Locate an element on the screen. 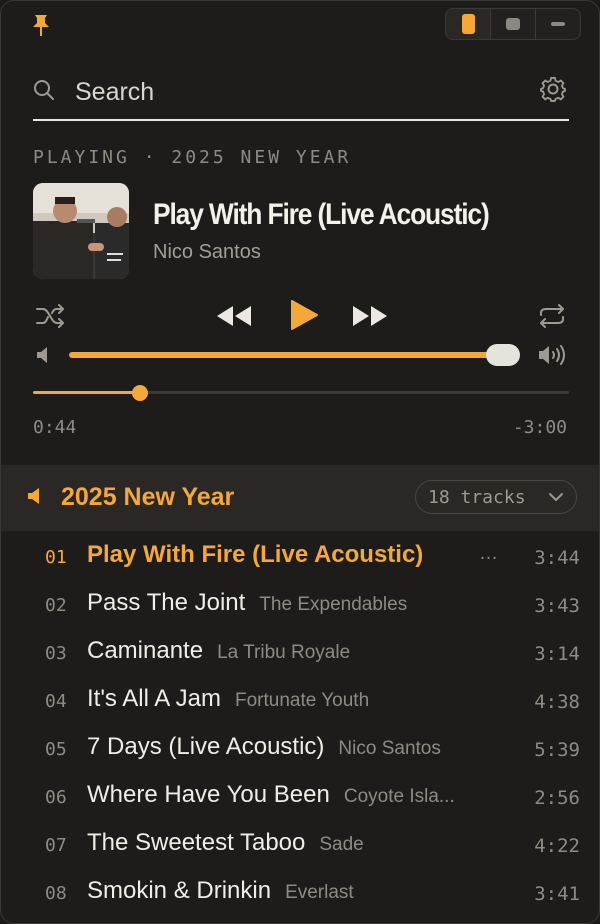 Image resolution: width=600 pixels, height=924 pixels. compact-view-button is located at coordinates (558, 24).